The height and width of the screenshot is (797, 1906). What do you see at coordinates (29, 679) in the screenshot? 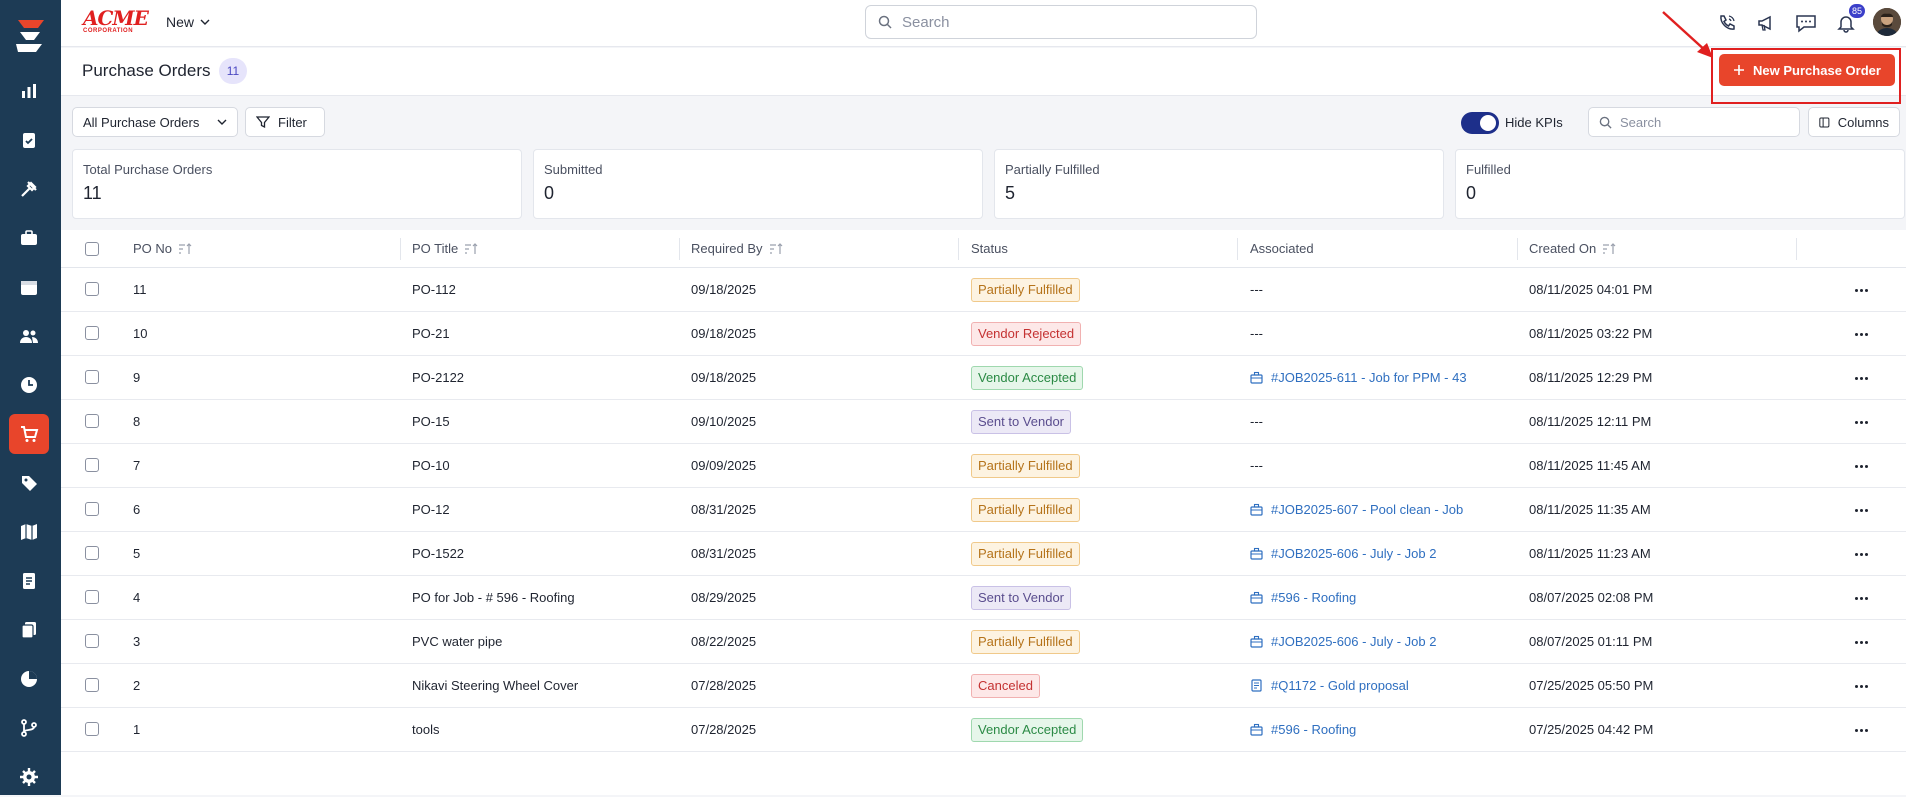
I see `sidebar-item-reports` at bounding box center [29, 679].